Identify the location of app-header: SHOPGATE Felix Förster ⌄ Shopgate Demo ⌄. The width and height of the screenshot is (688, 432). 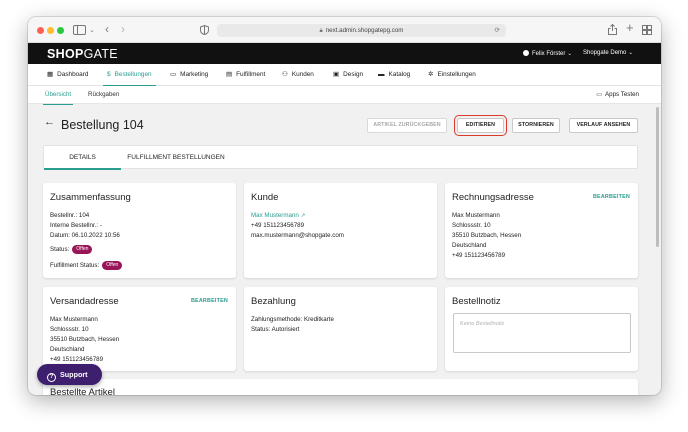
(344, 53).